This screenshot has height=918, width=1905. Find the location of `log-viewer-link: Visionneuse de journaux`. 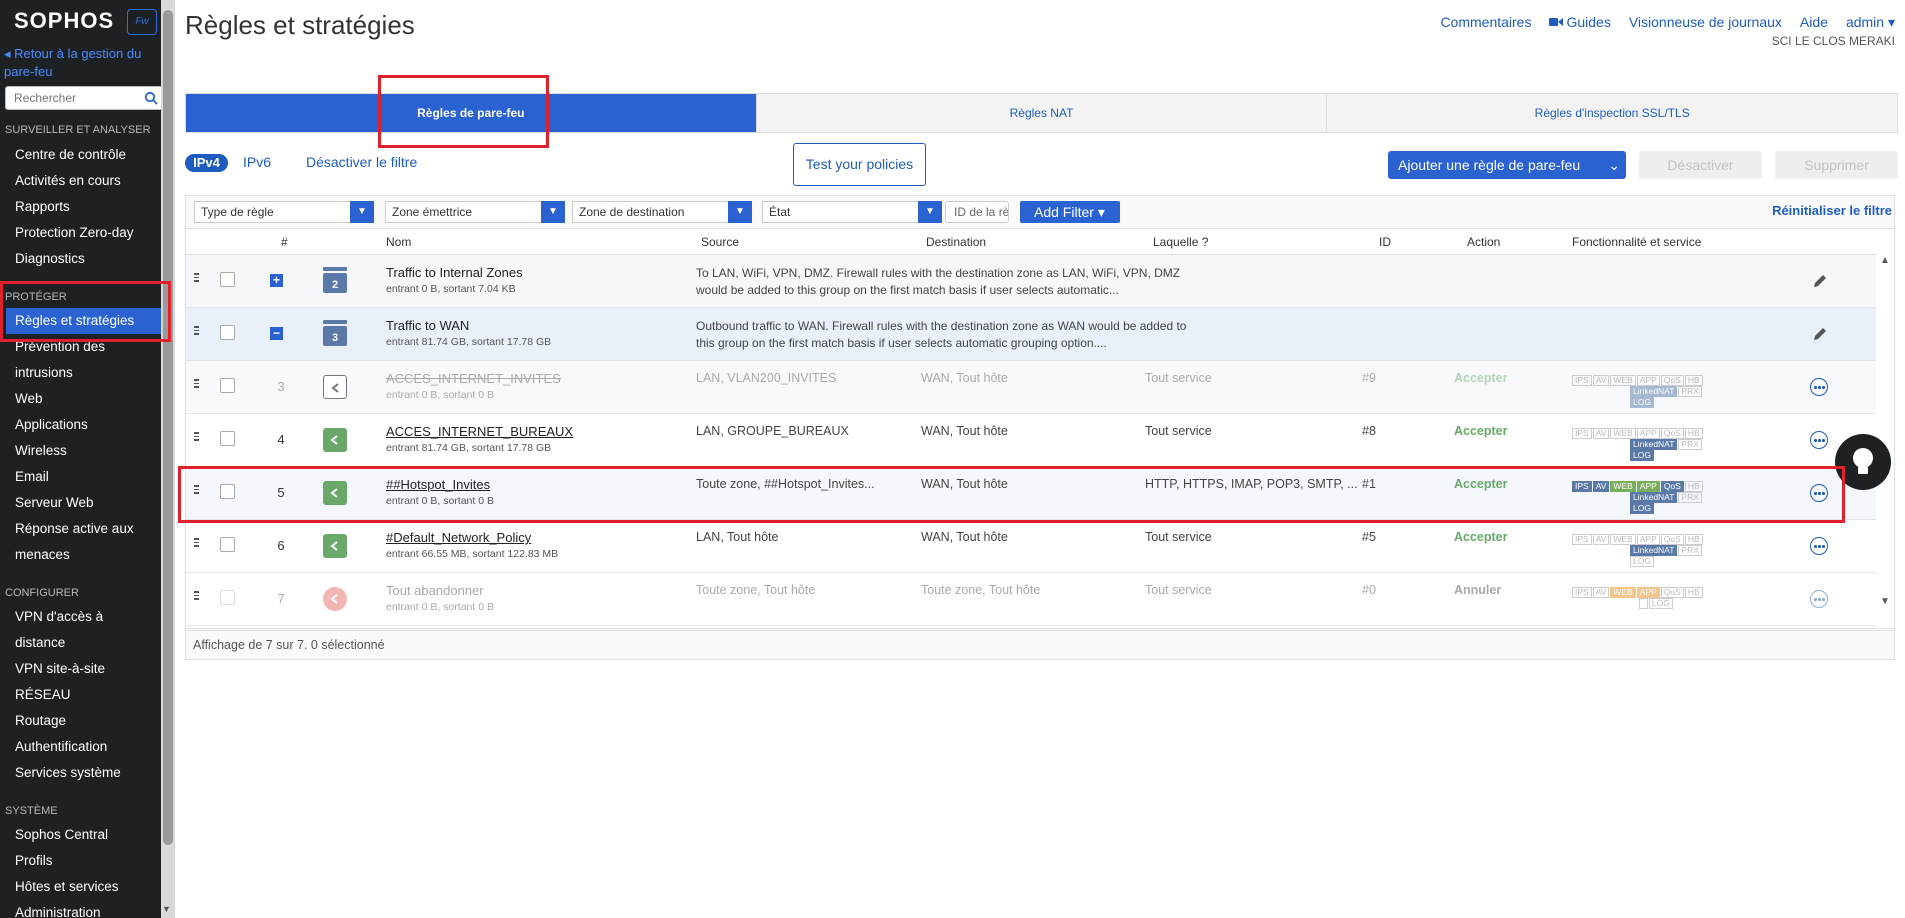

log-viewer-link: Visionneuse de journaux is located at coordinates (1705, 22).